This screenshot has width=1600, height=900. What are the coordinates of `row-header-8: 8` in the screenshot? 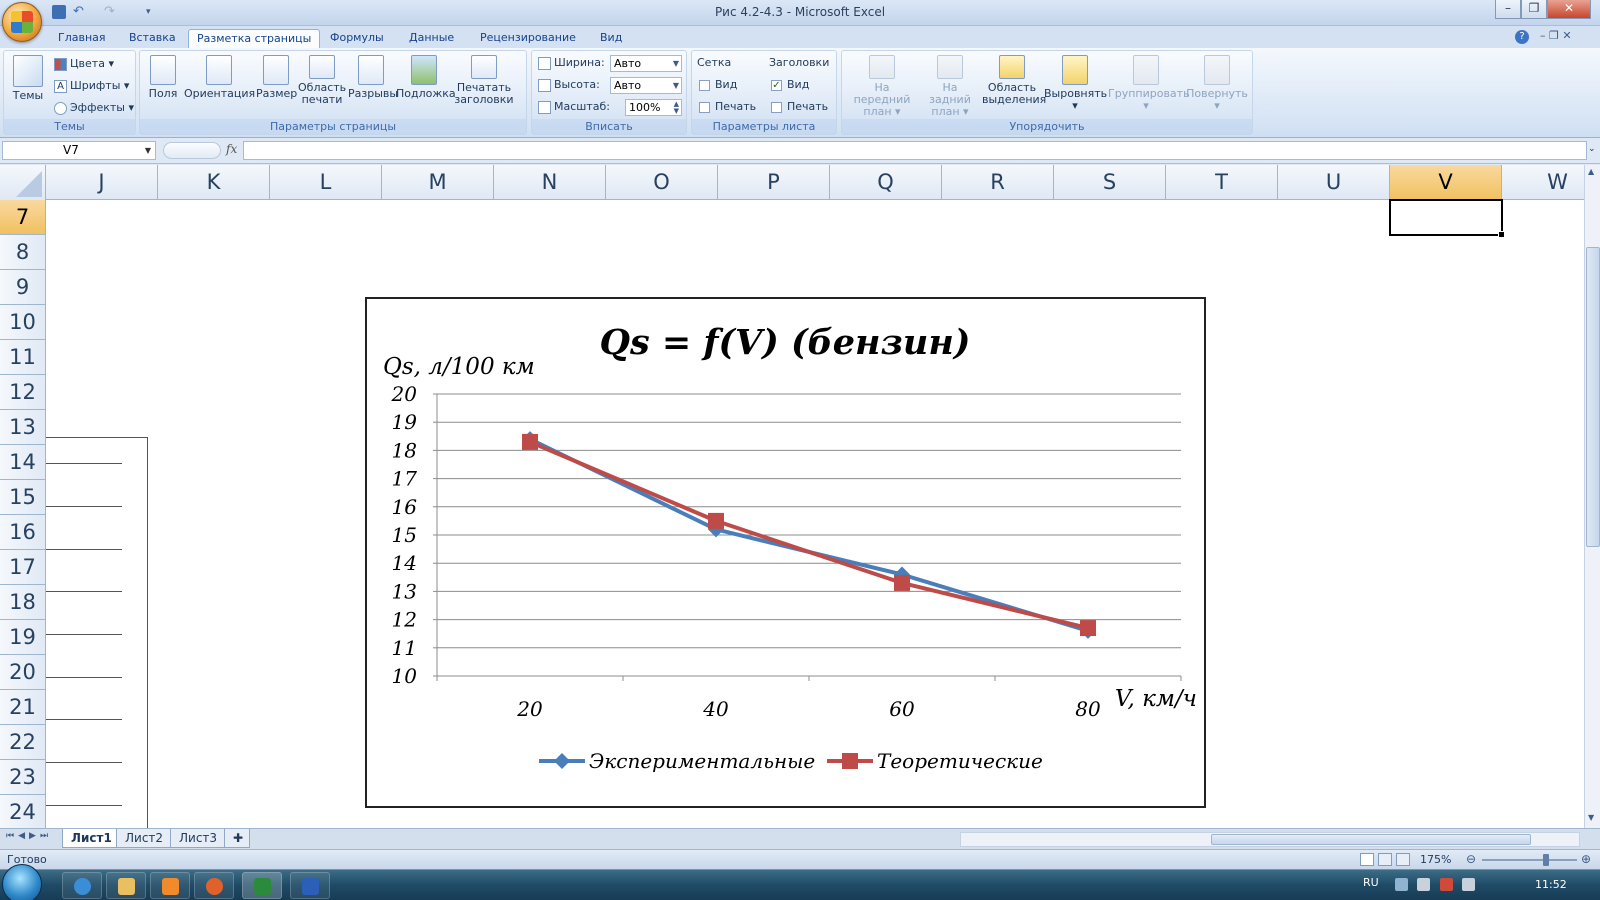 It's located at (23, 252).